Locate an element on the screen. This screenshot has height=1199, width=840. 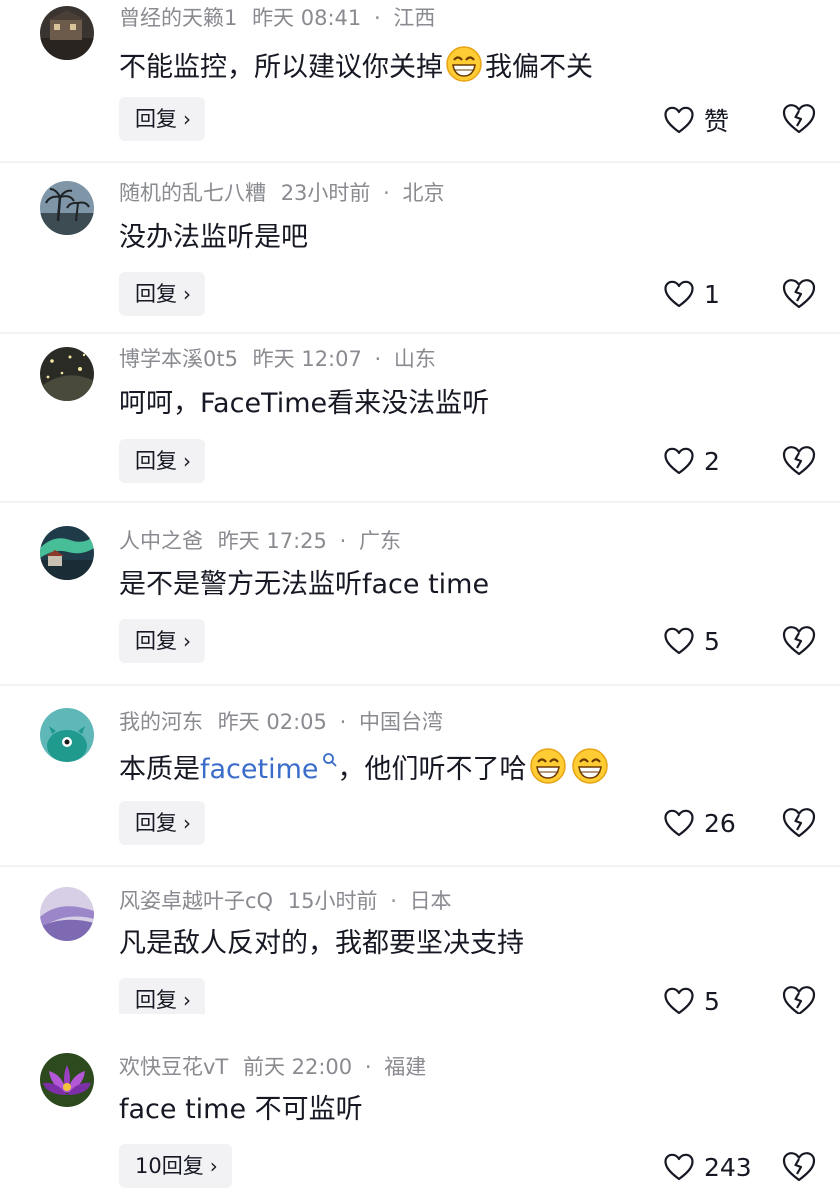
aurora-avatar-icon is located at coordinates (67, 553).